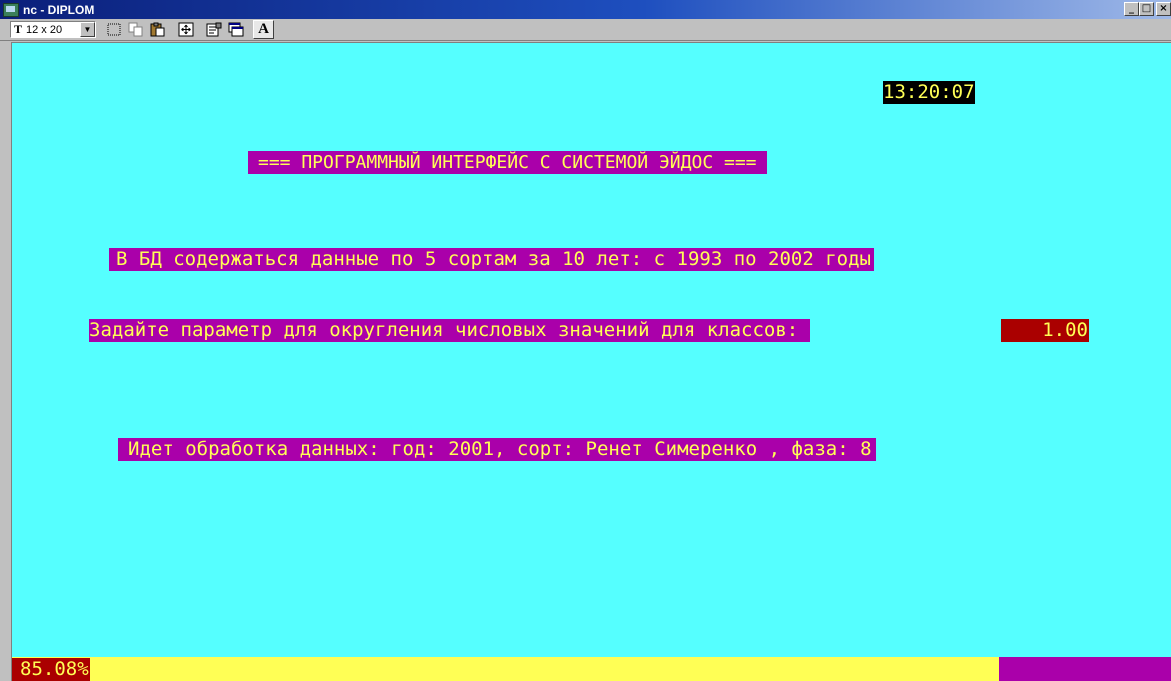  What do you see at coordinates (1131, 9) in the screenshot?
I see `minimize-button: _` at bounding box center [1131, 9].